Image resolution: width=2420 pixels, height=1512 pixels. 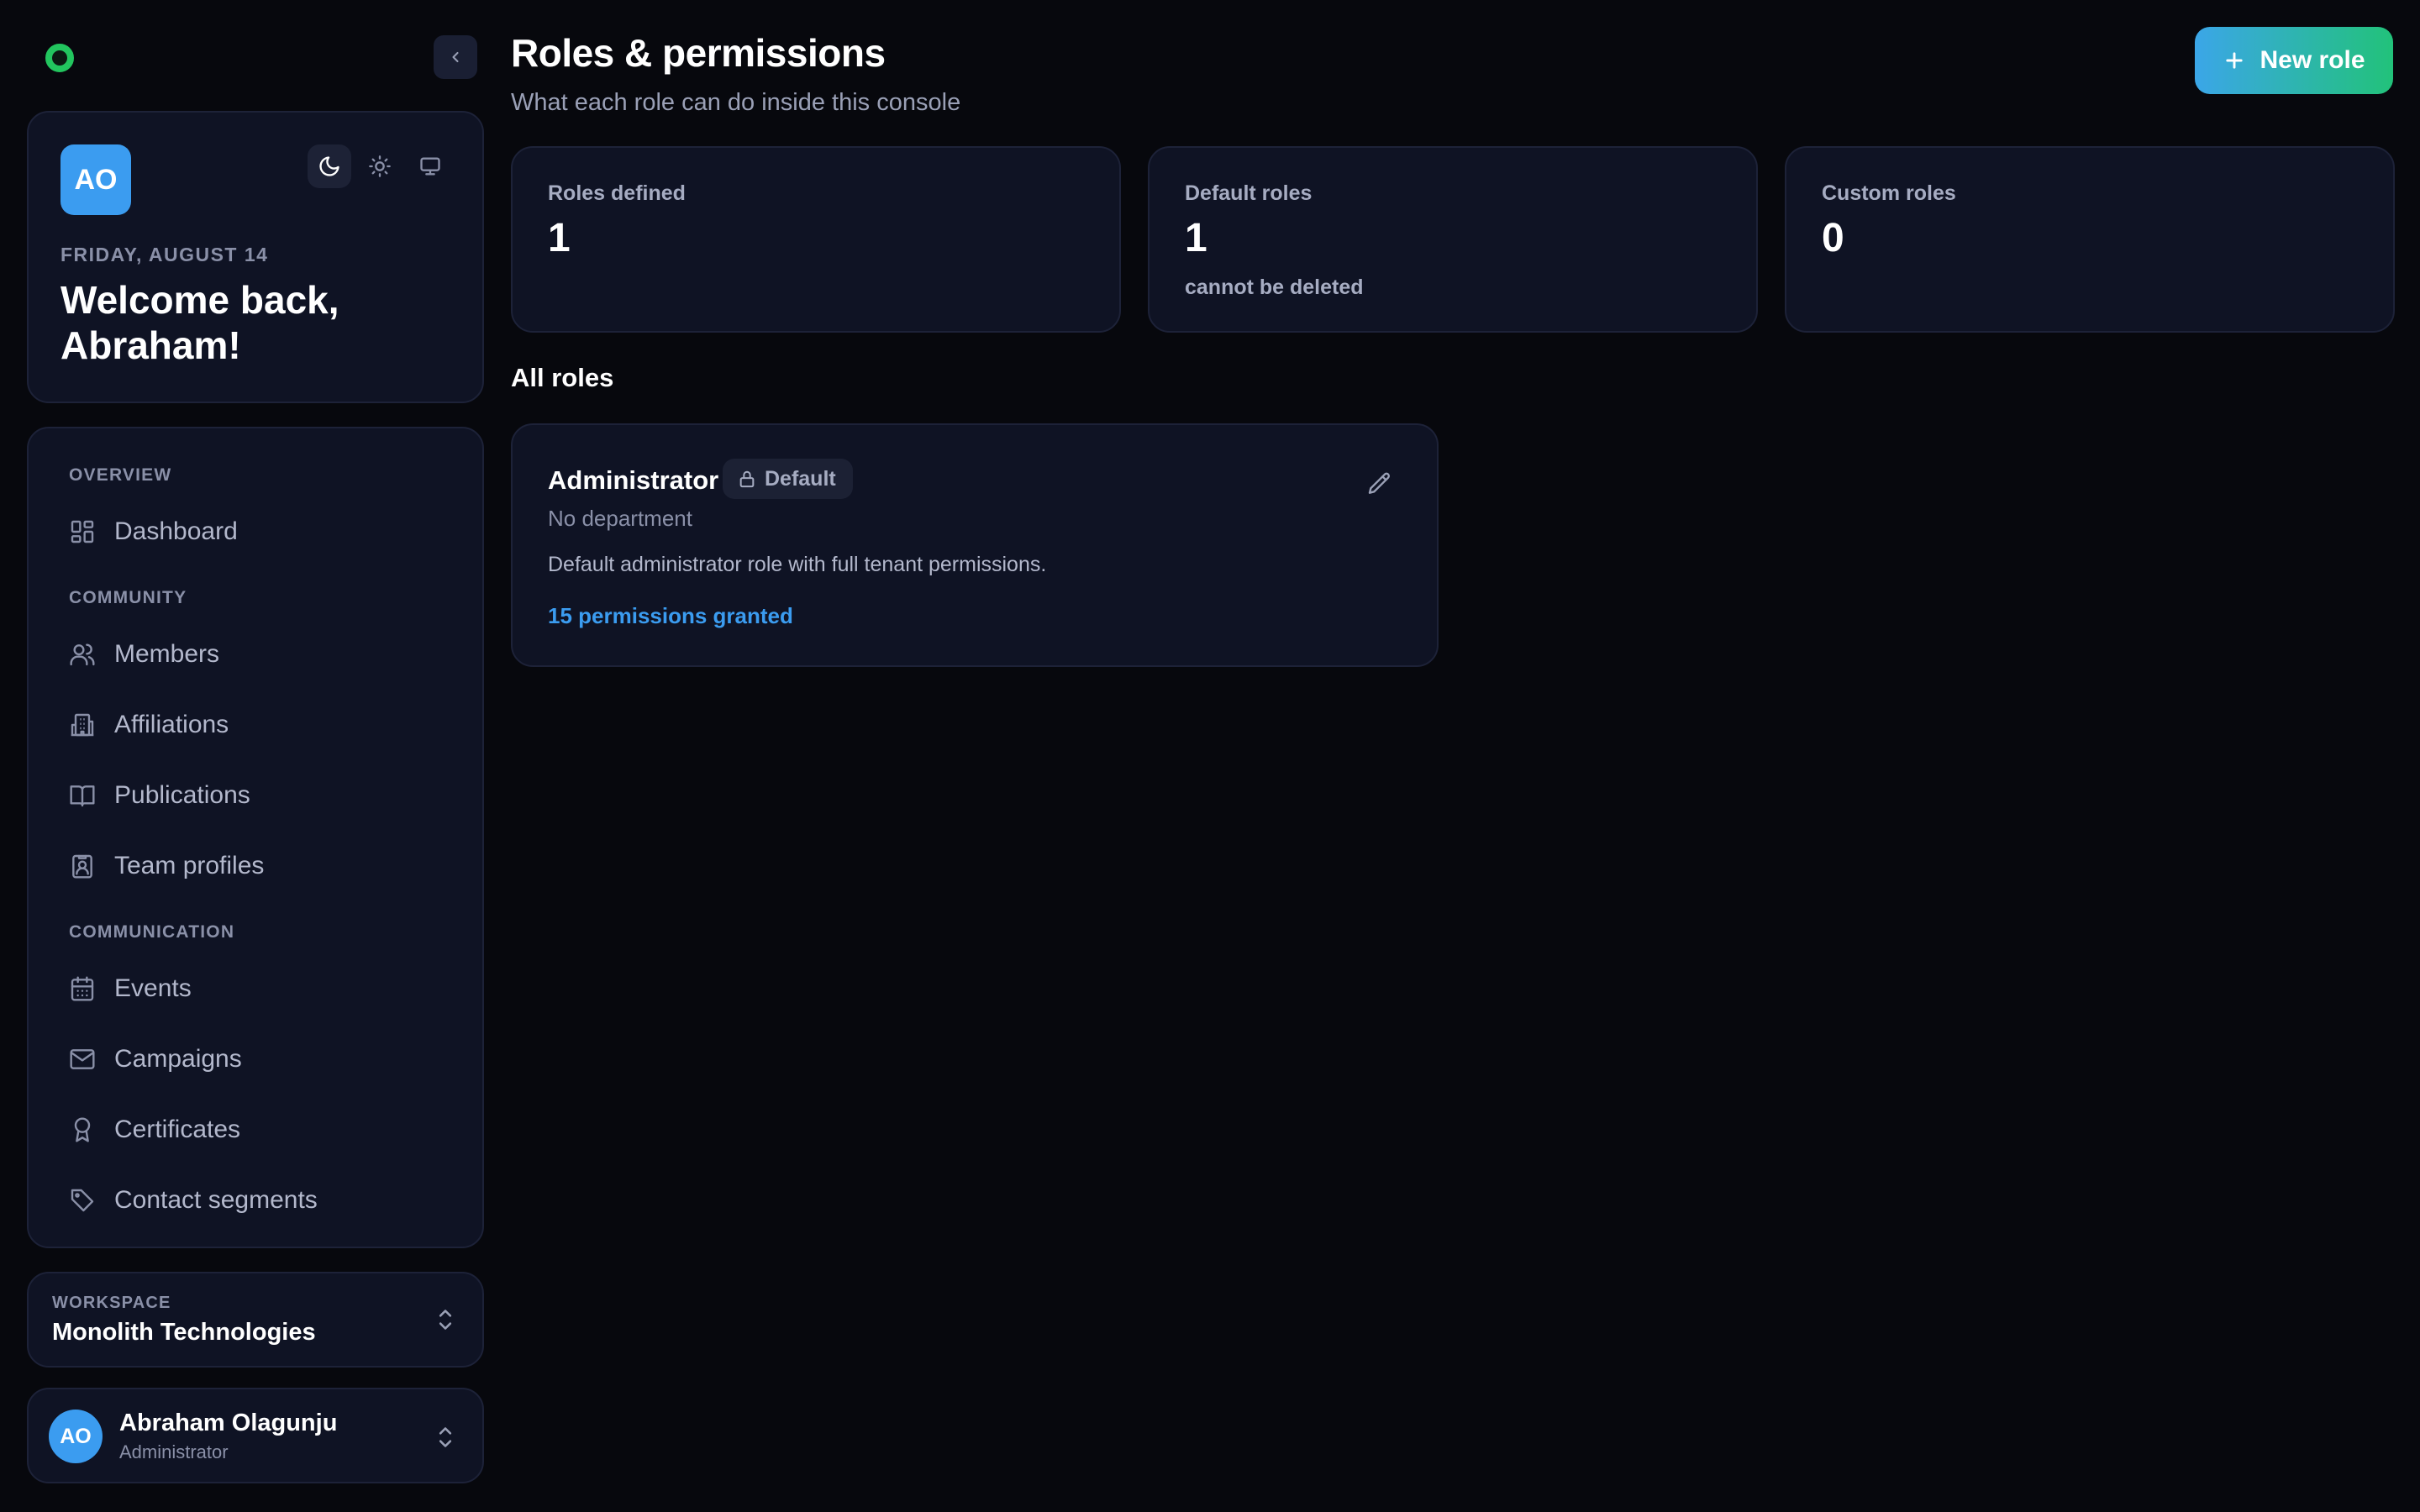 I want to click on dark-theme-button, so click(x=329, y=166).